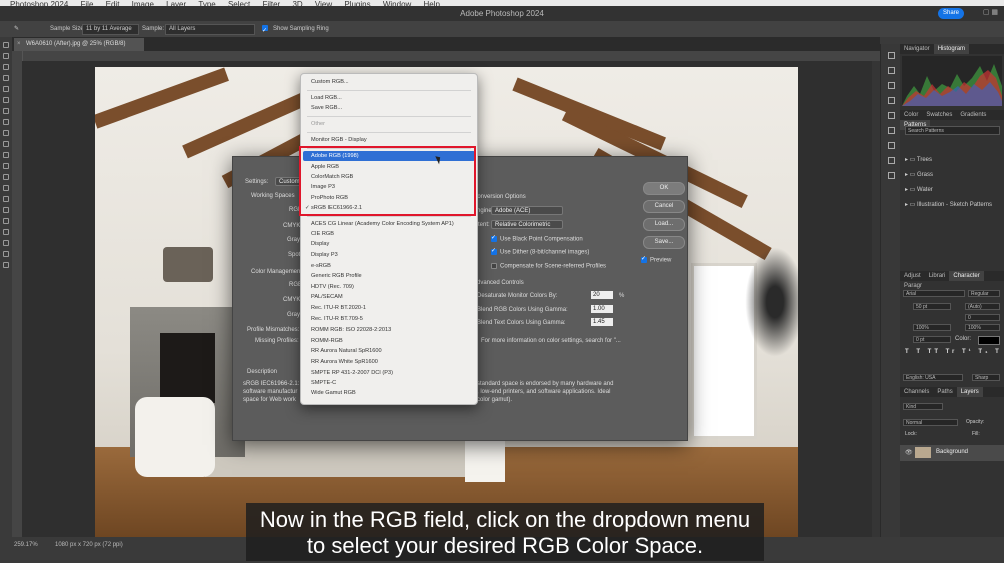  Describe the element at coordinates (346, 351) in the screenshot. I see `menu-item: RR Aurora Natural SpR1600` at that location.